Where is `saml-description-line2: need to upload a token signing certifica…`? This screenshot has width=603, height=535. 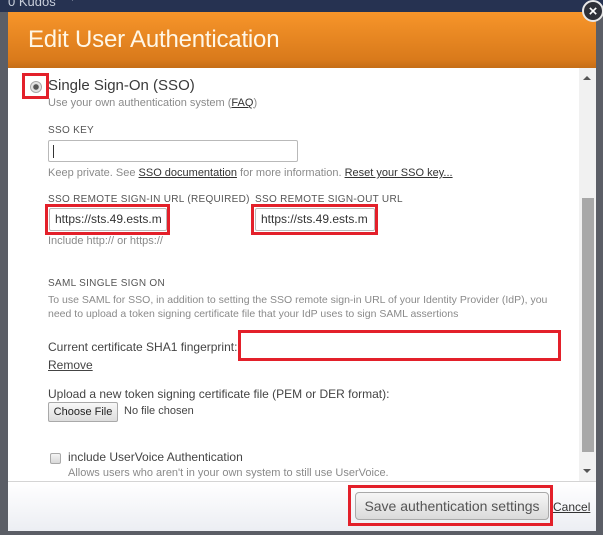
saml-description-line2: need to upload a token signing certifica… is located at coordinates (253, 314).